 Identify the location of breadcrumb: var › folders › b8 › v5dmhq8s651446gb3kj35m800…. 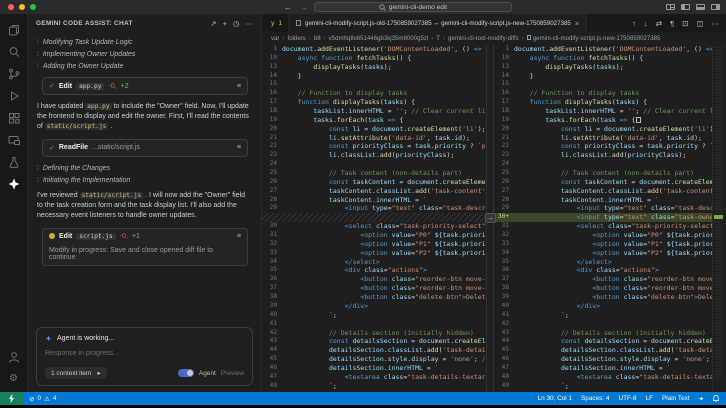
(494, 38).